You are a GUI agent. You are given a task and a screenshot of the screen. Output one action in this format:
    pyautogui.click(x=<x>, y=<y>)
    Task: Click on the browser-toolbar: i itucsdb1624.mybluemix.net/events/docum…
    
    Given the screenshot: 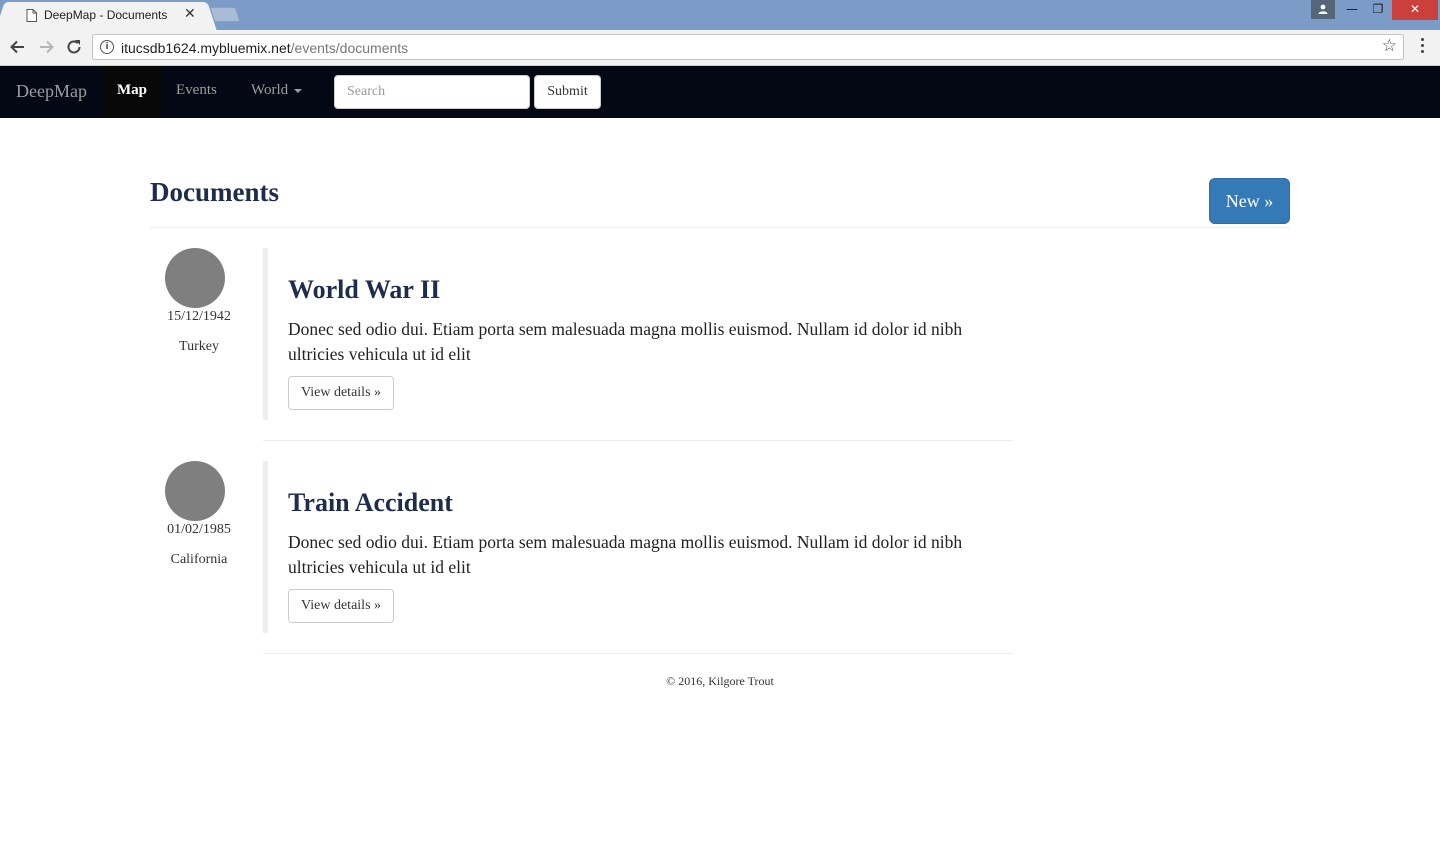 What is the action you would take?
    pyautogui.click(x=720, y=48)
    